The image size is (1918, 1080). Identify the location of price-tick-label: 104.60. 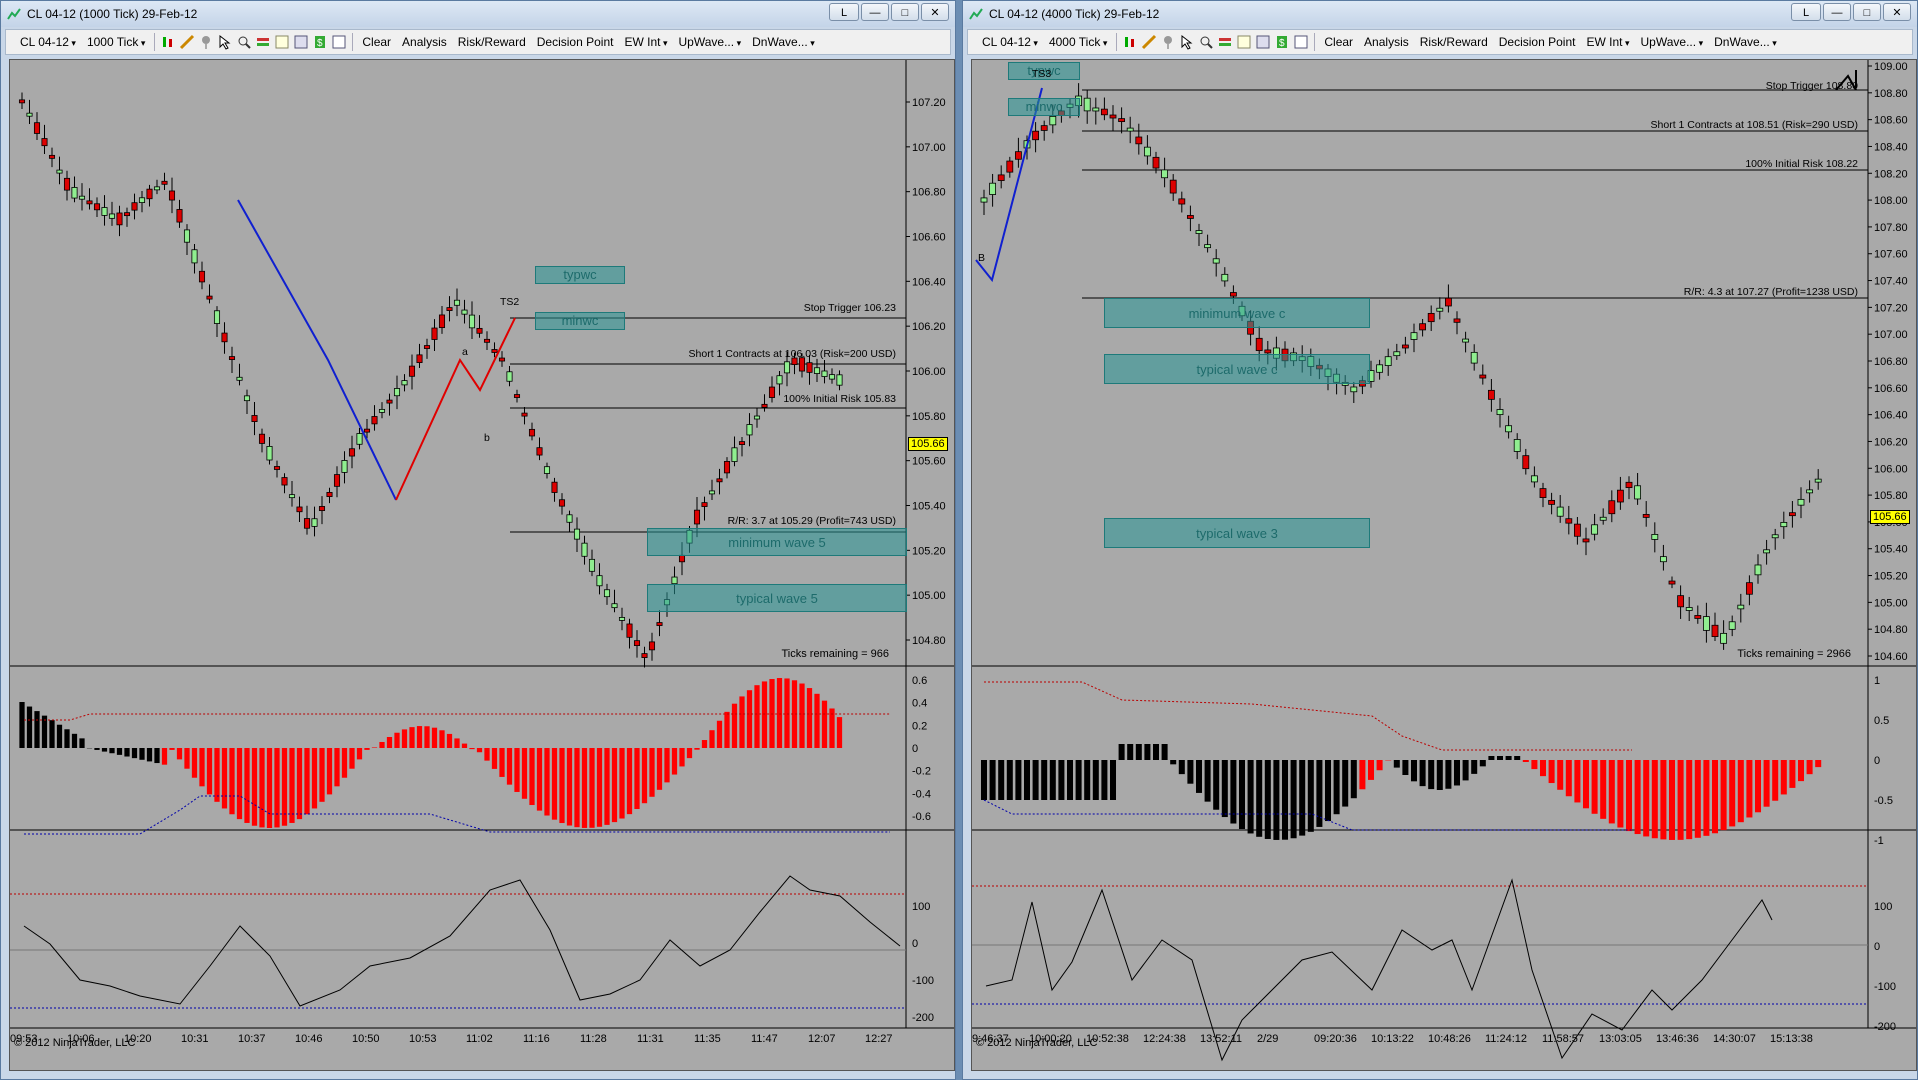
(1891, 657).